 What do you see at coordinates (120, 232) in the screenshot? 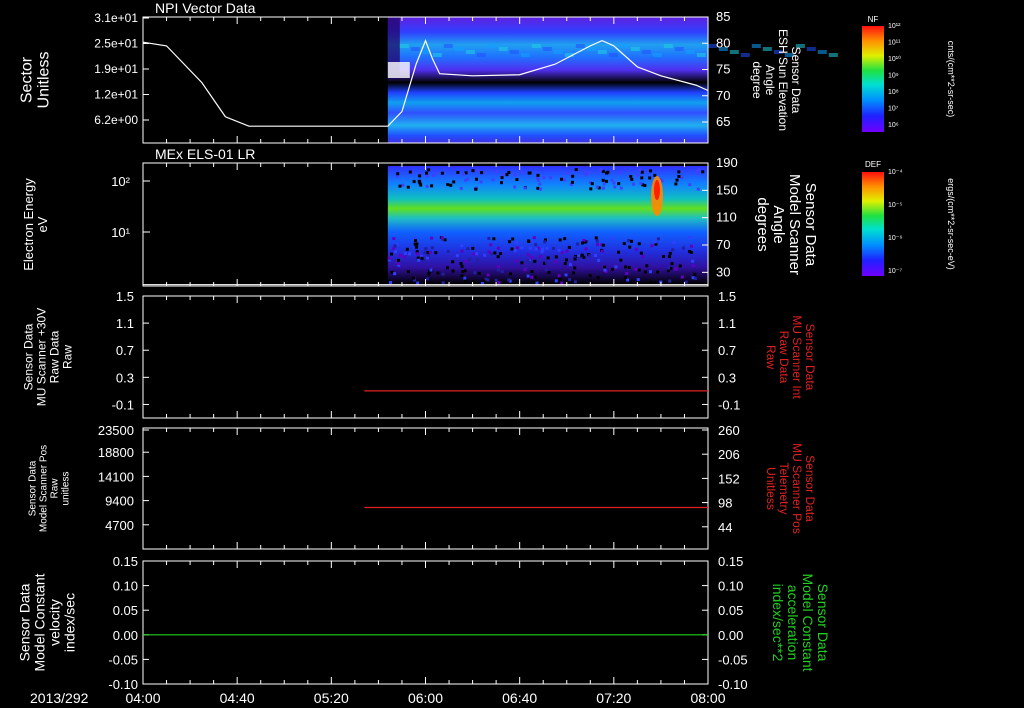
I see `left-tick-label: 10¹` at bounding box center [120, 232].